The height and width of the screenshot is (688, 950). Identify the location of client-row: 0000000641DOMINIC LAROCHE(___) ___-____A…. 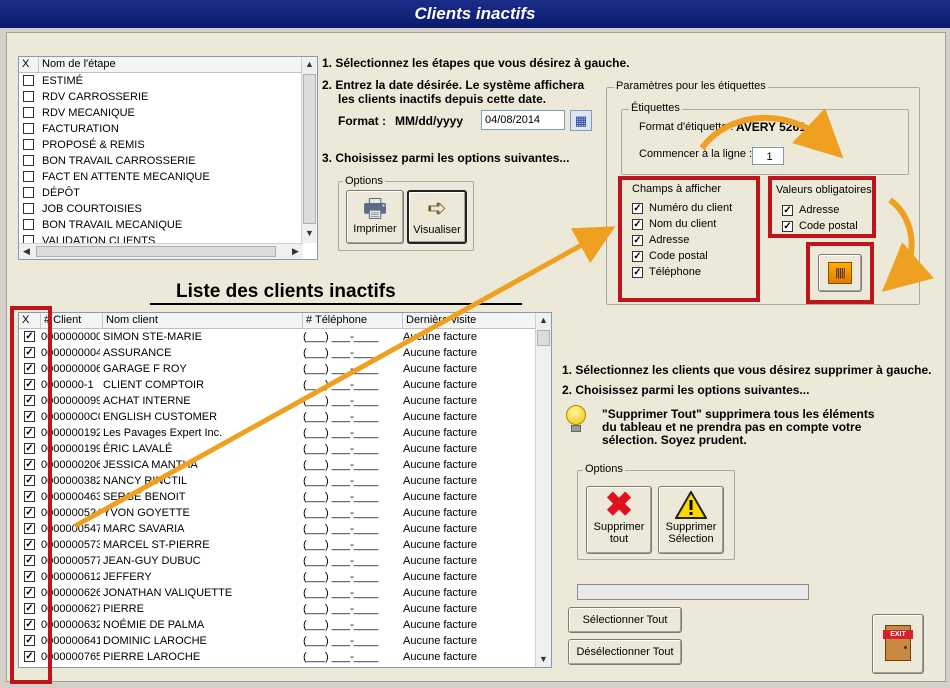
(285, 641).